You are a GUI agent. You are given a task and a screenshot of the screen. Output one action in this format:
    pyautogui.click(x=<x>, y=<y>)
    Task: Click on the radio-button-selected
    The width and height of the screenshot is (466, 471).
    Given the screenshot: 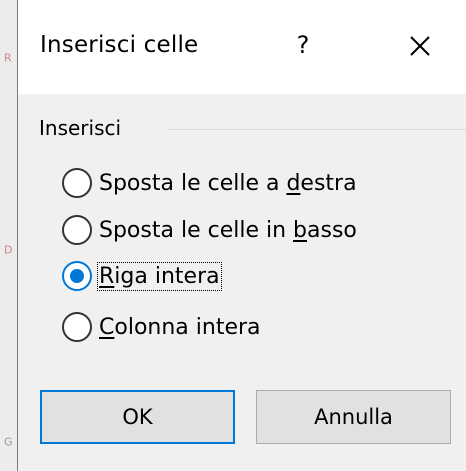 What is the action you would take?
    pyautogui.click(x=77, y=276)
    